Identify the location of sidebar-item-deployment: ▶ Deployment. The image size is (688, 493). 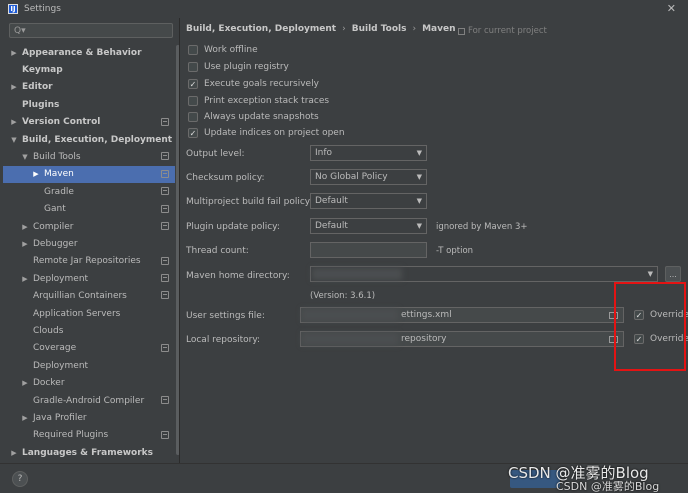
(89, 278).